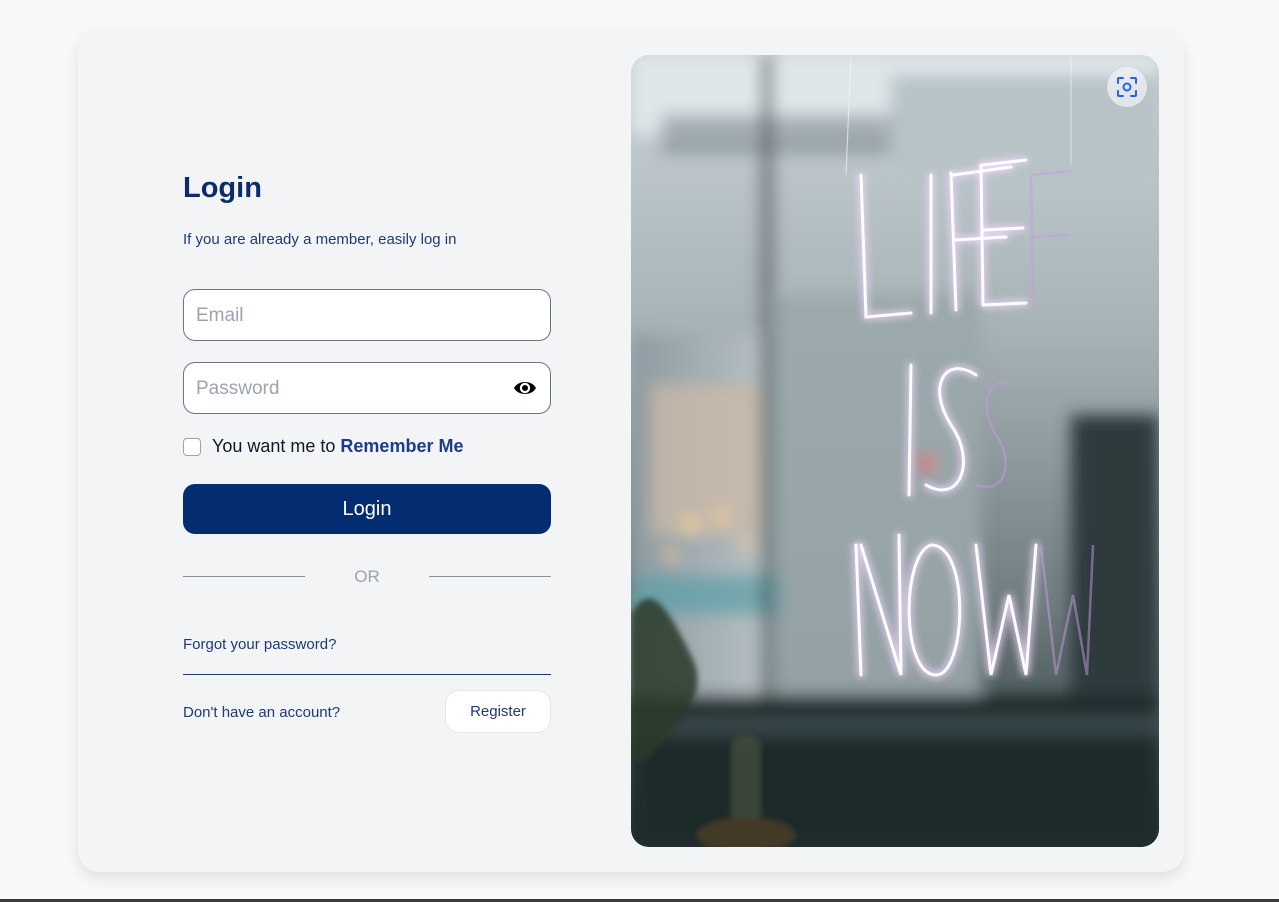 Image resolution: width=1279 pixels, height=902 pixels. What do you see at coordinates (262, 712) in the screenshot?
I see `no-account-text: Don't have an account?` at bounding box center [262, 712].